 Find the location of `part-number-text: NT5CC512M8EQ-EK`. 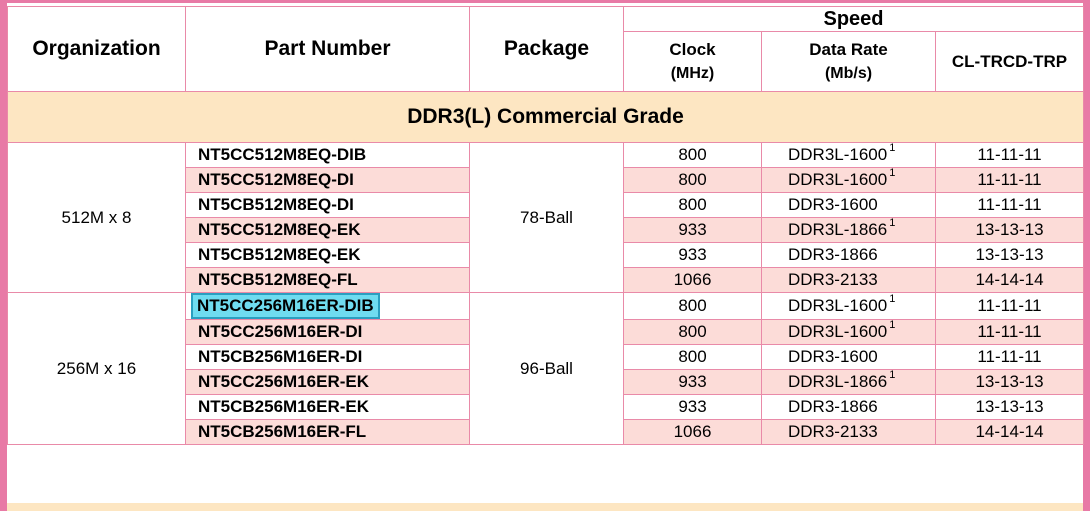

part-number-text: NT5CC512M8EQ-EK is located at coordinates (279, 229).